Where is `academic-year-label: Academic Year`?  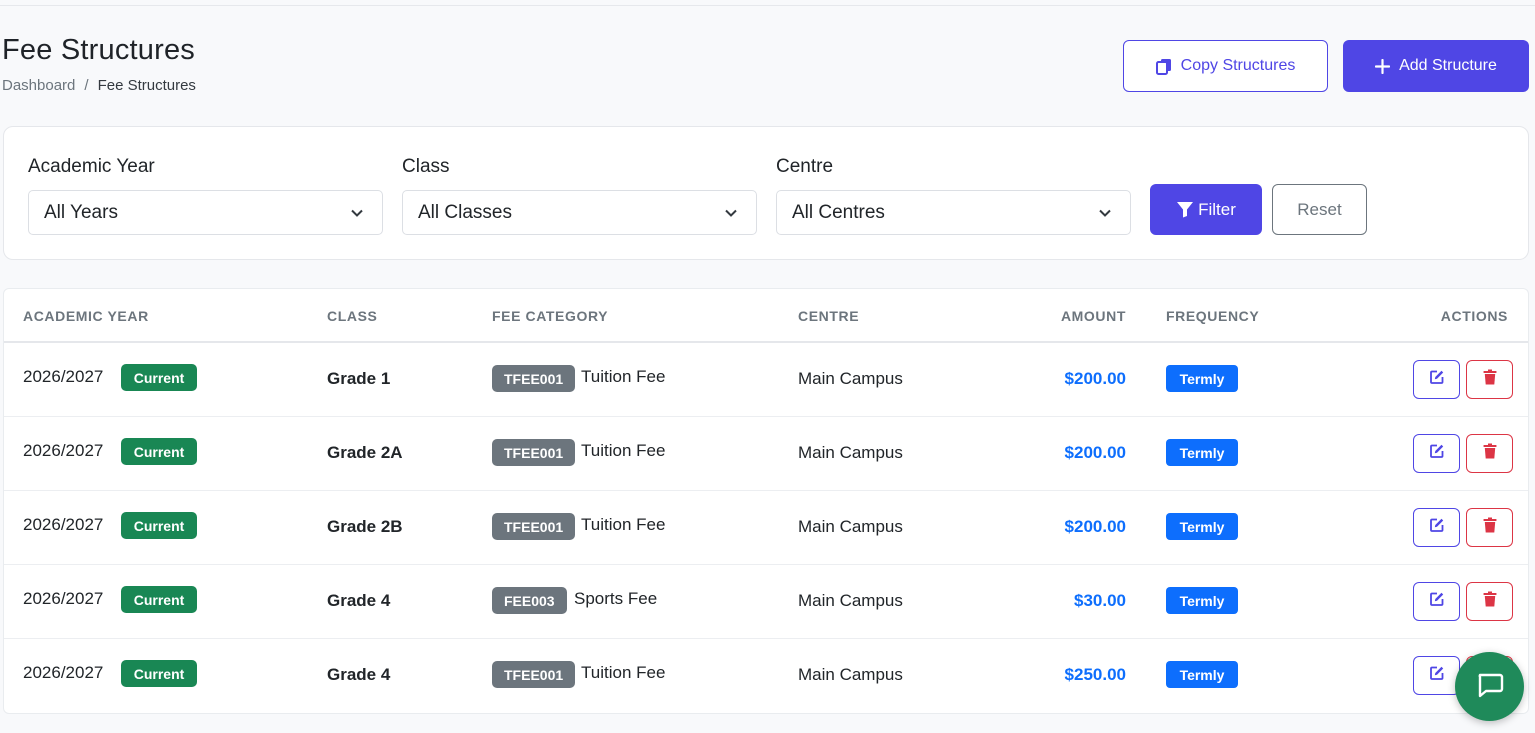 academic-year-label: Academic Year is located at coordinates (91, 166).